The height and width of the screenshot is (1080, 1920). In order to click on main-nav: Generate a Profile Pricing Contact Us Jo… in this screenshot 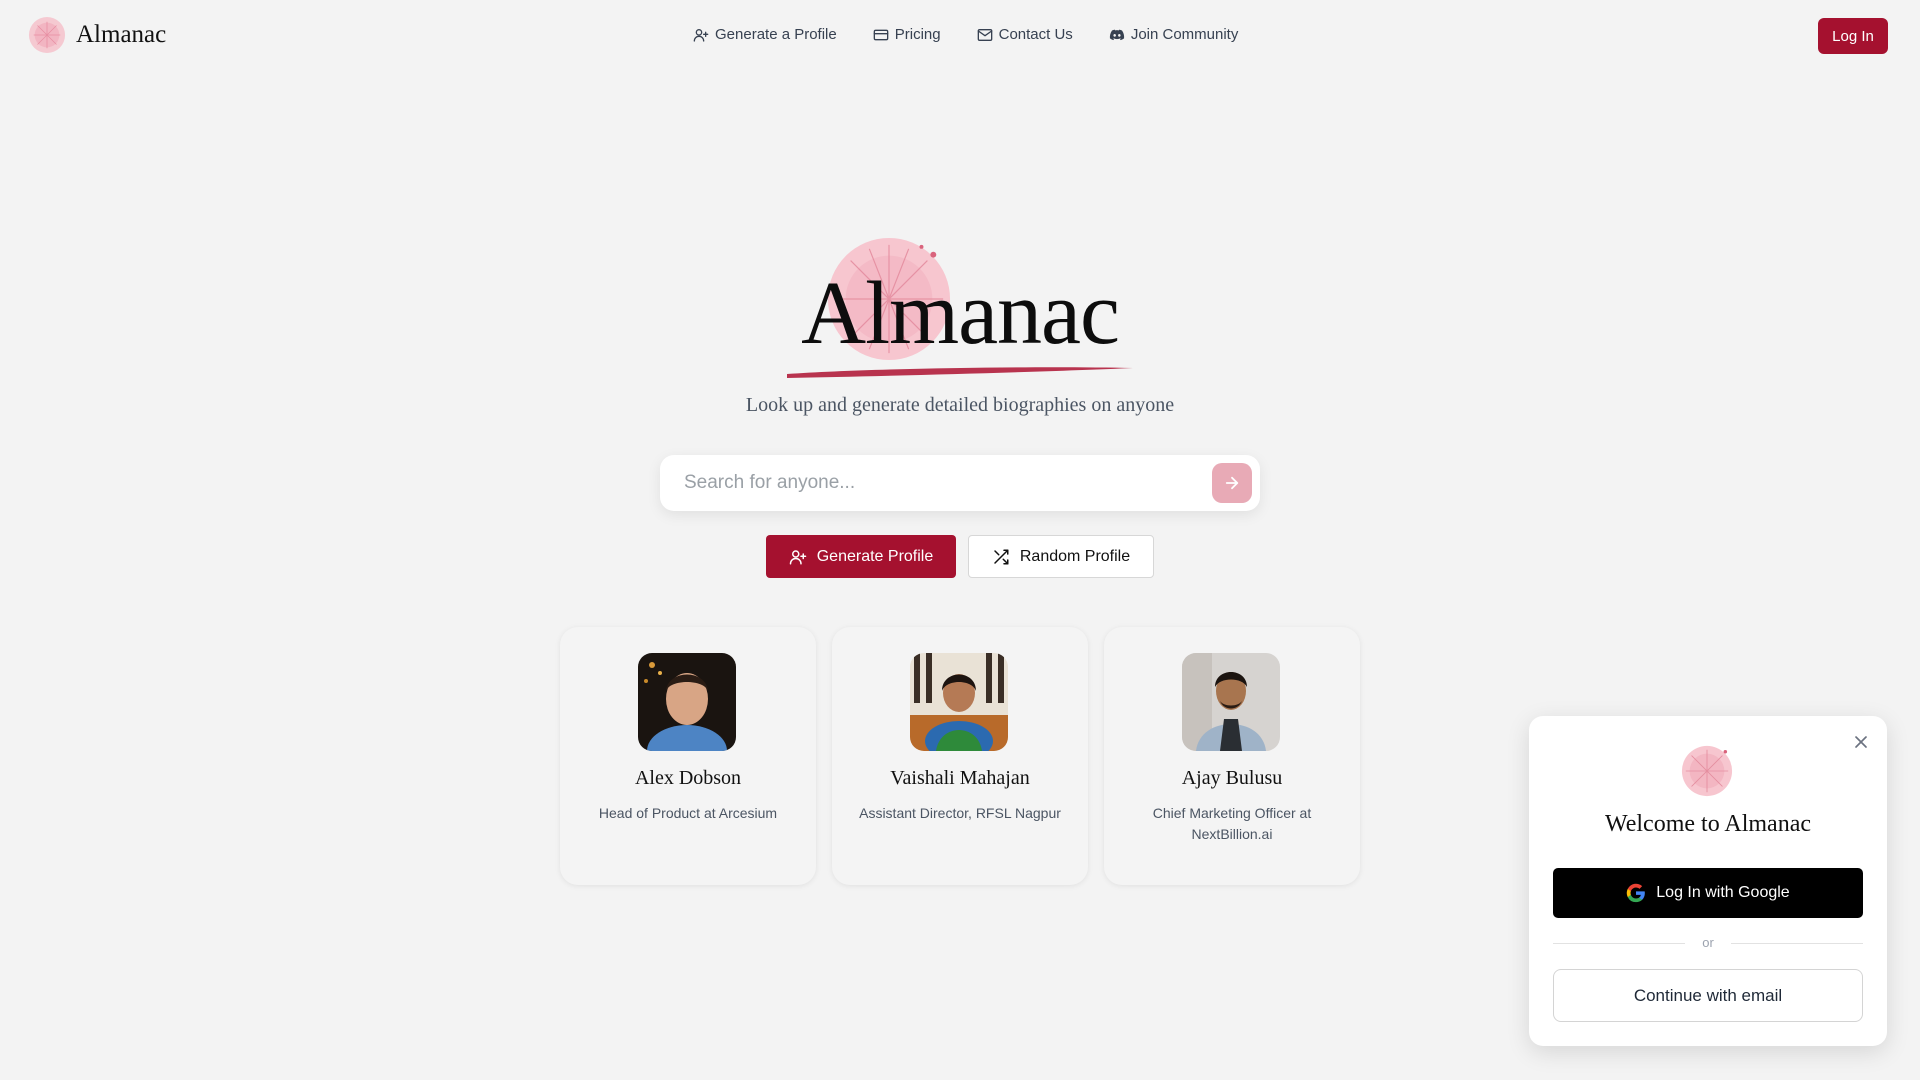, I will do `click(983, 34)`.